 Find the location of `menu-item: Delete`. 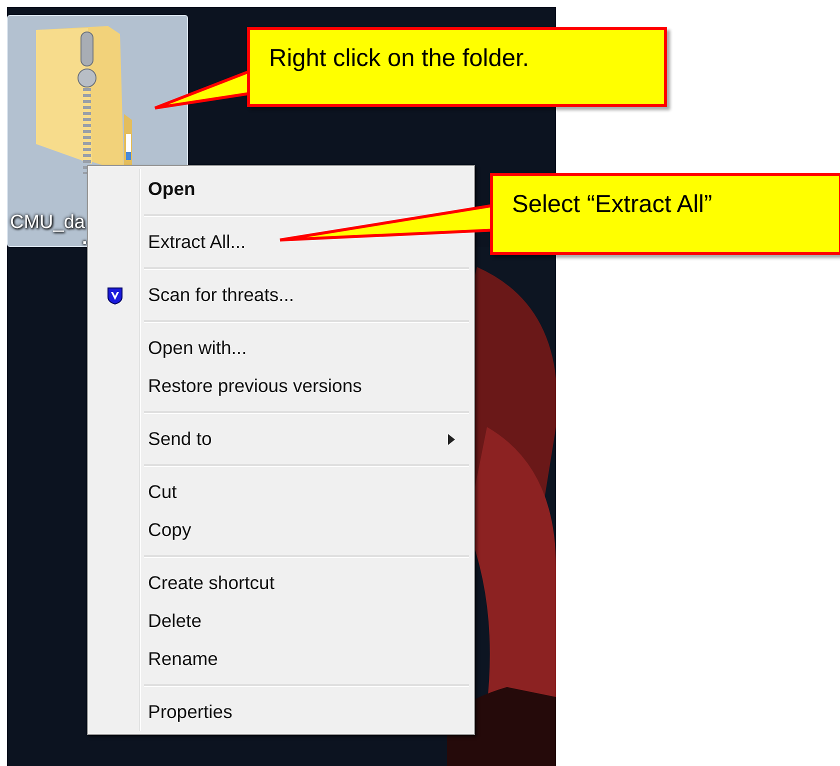

menu-item: Delete is located at coordinates (281, 621).